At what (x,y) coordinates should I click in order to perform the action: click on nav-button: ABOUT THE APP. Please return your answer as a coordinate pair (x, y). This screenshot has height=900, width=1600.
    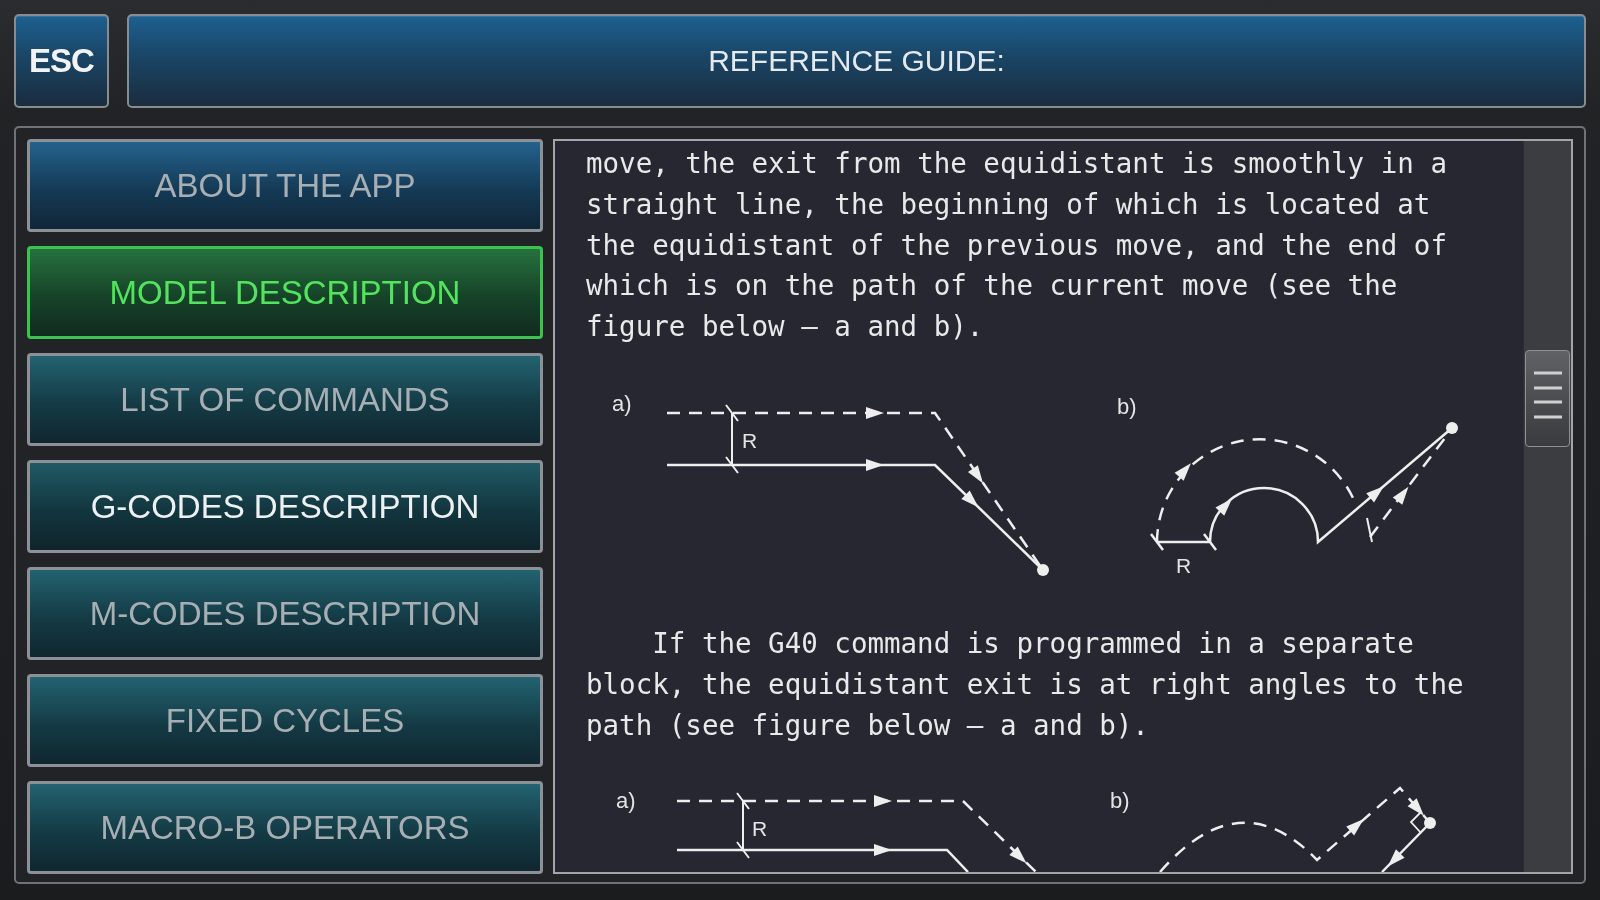
    Looking at the image, I should click on (285, 185).